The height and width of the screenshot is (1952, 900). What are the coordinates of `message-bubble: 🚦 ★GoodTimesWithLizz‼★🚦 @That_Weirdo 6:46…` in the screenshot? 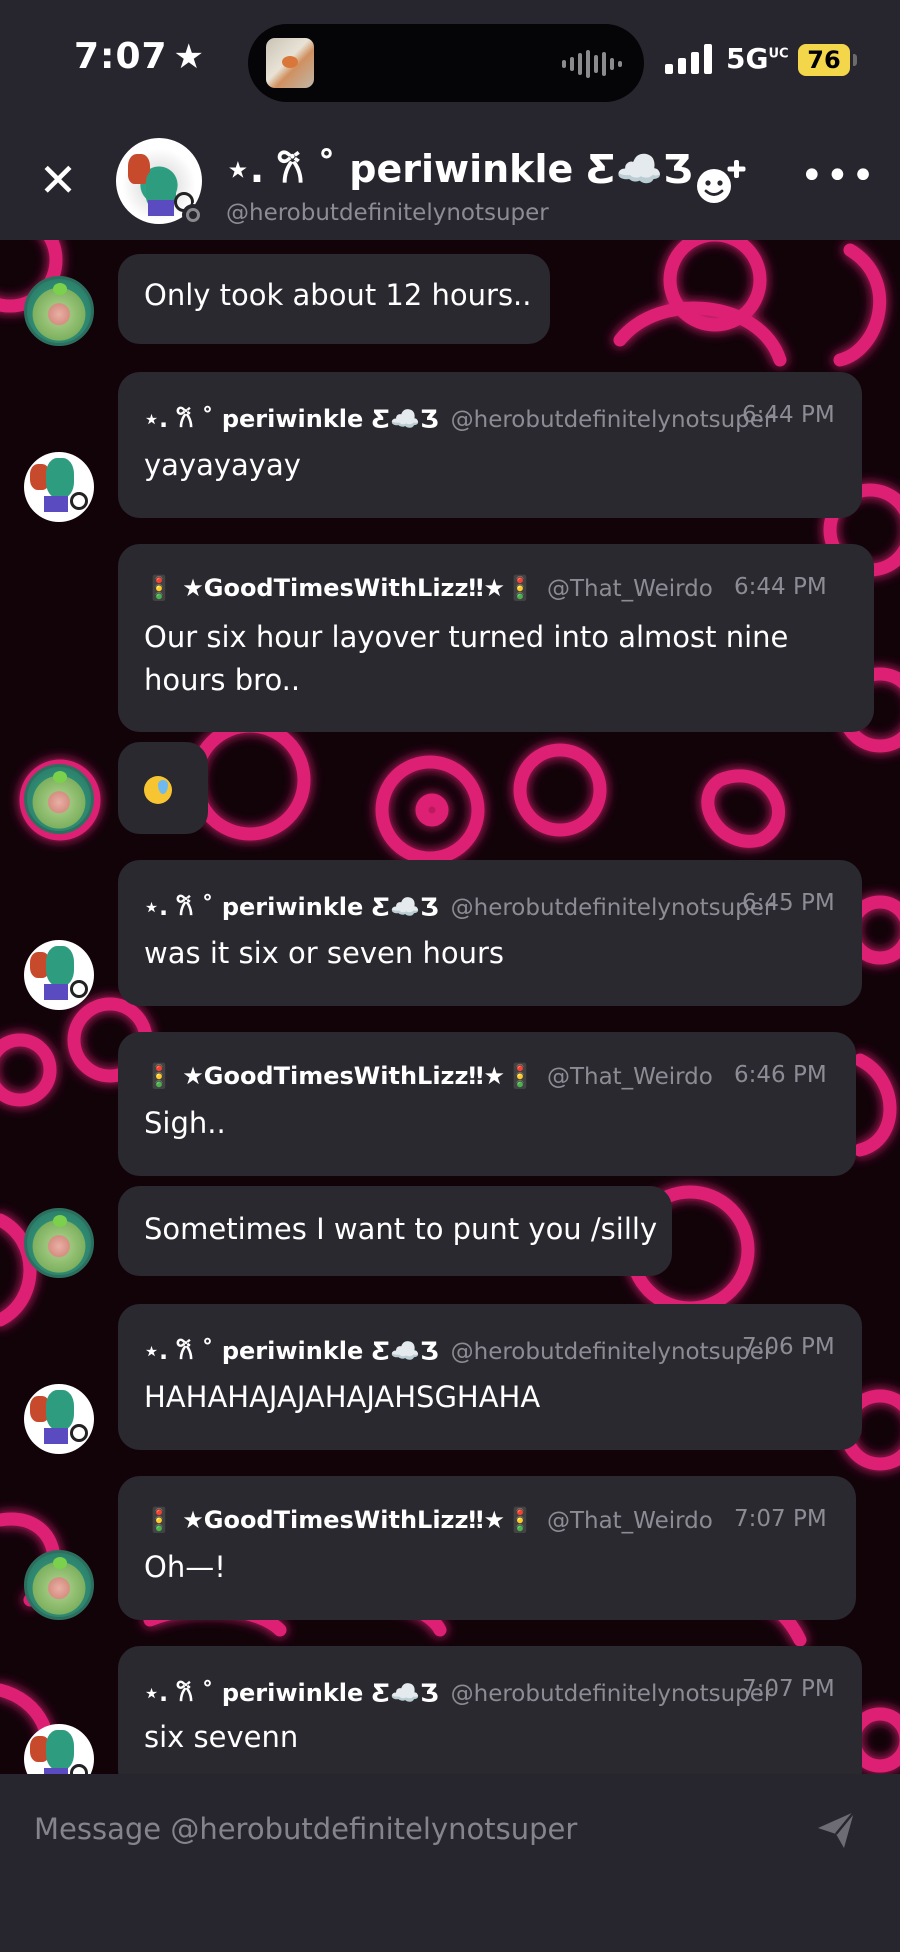 It's located at (487, 1104).